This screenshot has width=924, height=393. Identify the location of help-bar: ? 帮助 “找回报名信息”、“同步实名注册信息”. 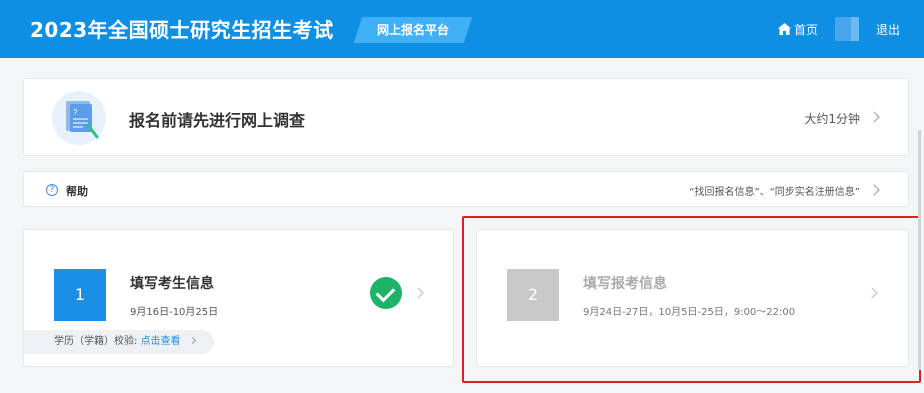
(466, 189).